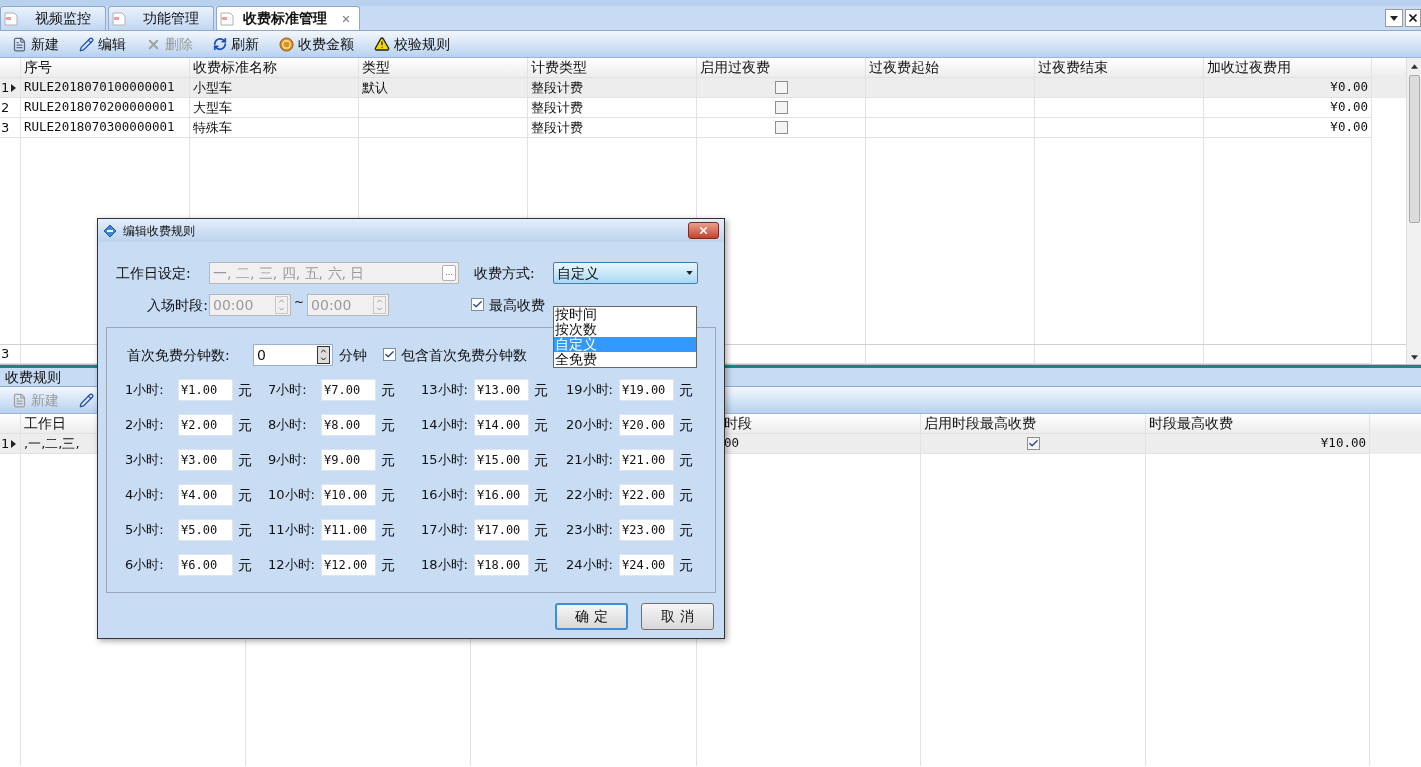 Image resolution: width=1421 pixels, height=767 pixels. I want to click on close-button, so click(703, 230).